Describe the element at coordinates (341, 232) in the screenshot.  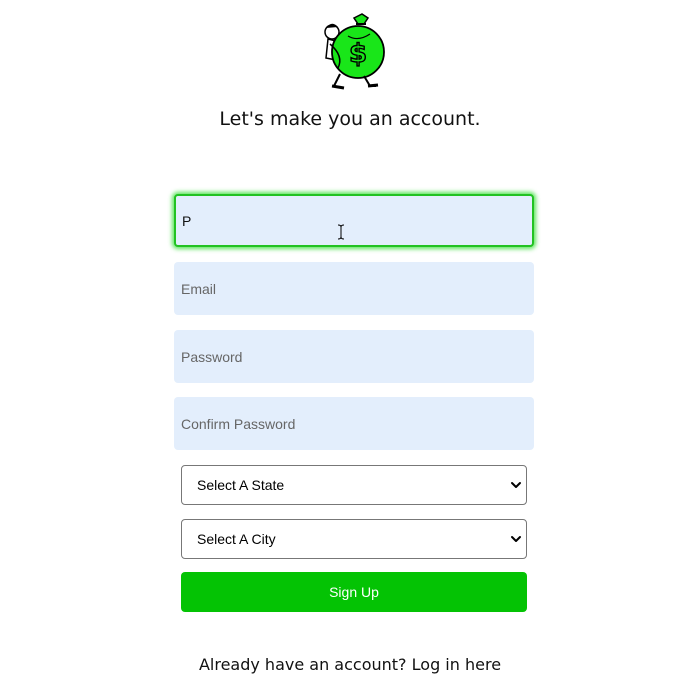
I see `text-cursor-icon` at that location.